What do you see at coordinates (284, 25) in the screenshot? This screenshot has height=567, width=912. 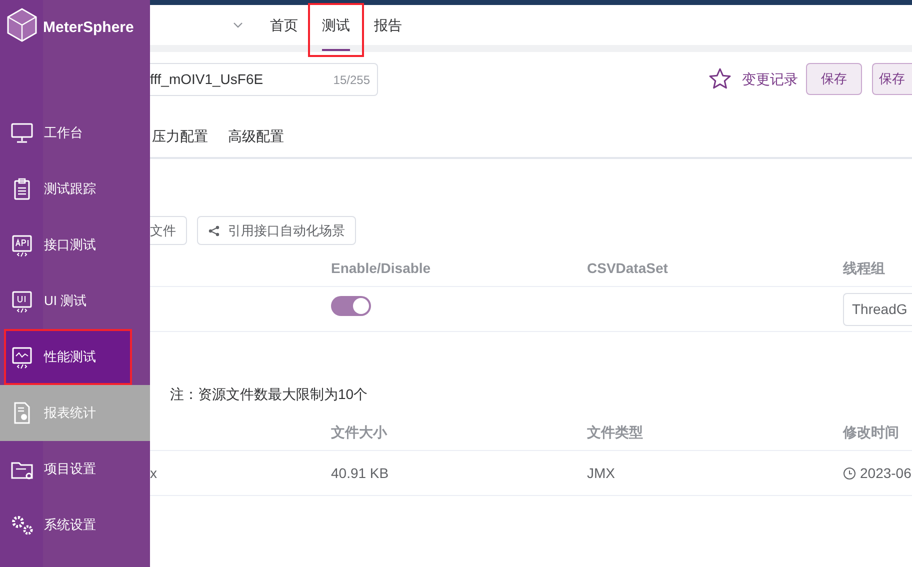 I see `nav-tab: 首页` at bounding box center [284, 25].